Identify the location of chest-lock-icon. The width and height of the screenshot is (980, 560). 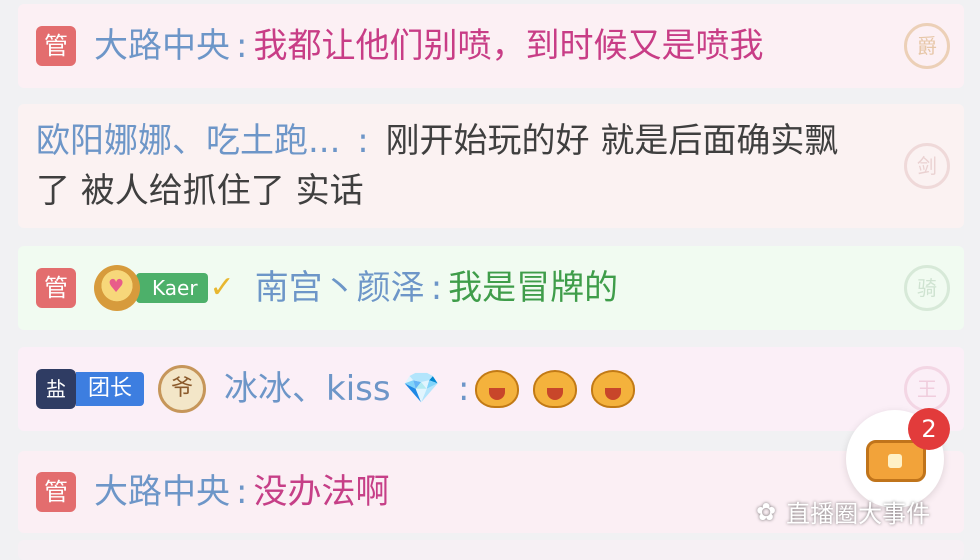
(895, 461).